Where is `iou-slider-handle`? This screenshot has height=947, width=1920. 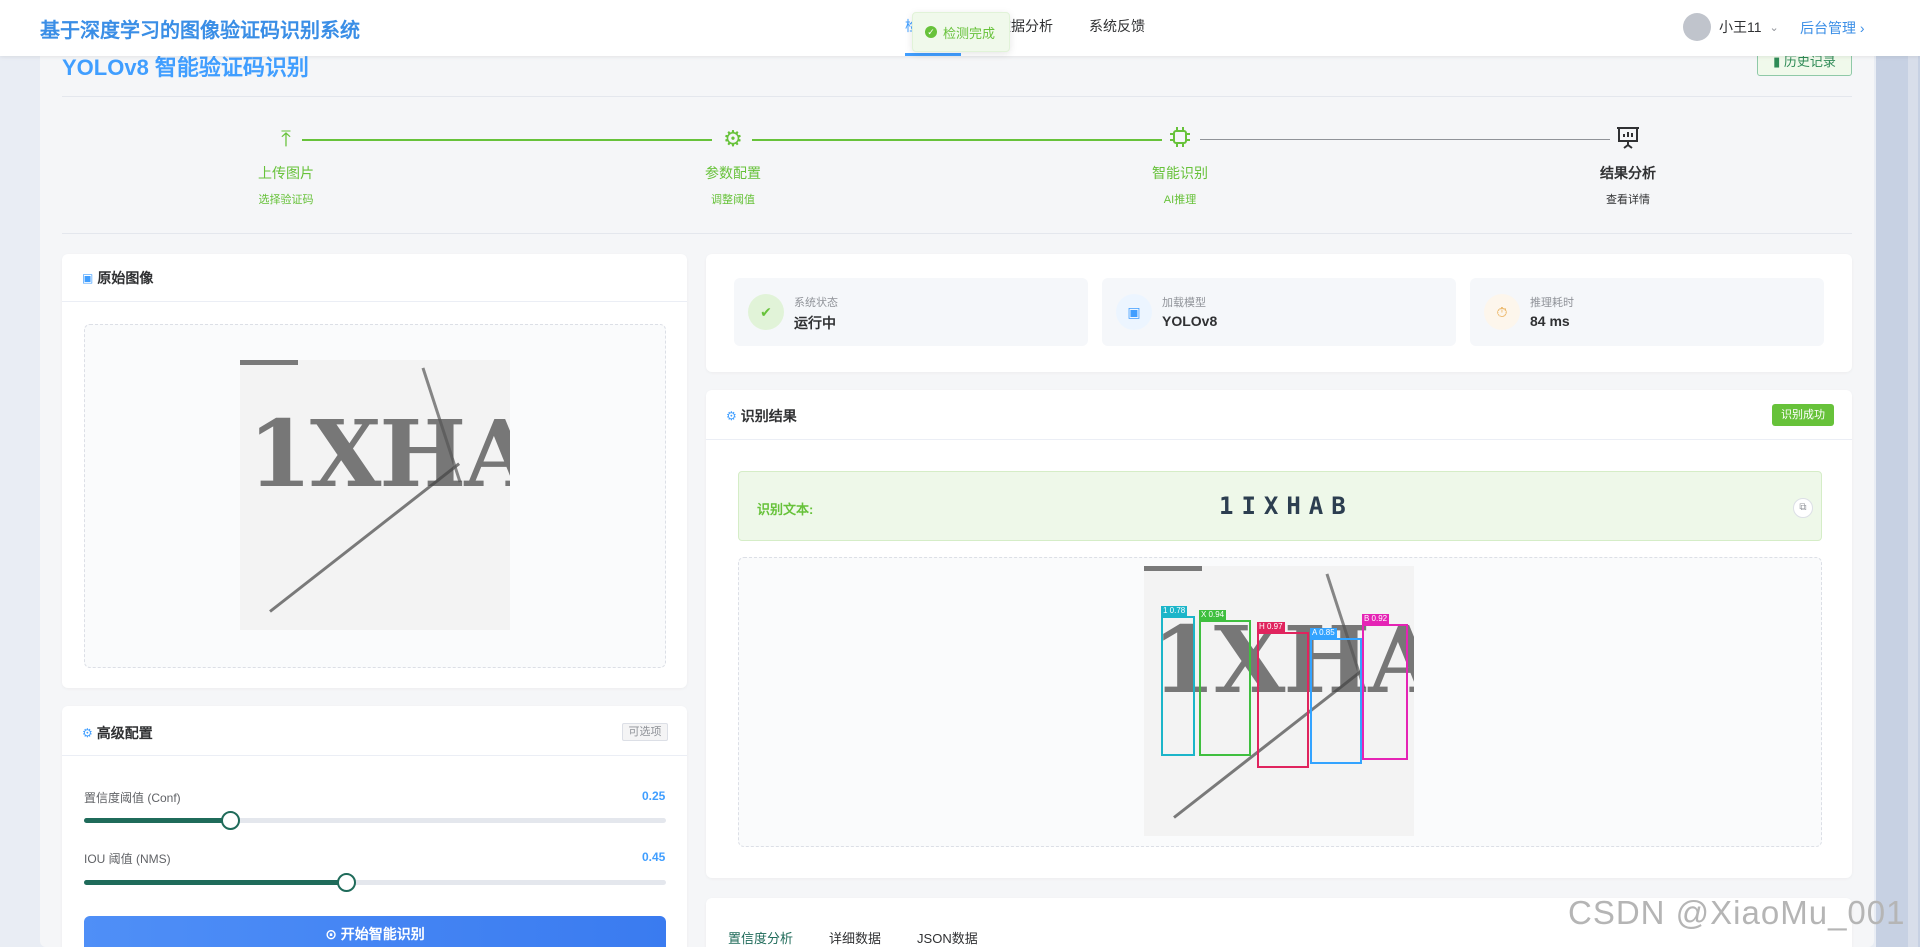 iou-slider-handle is located at coordinates (346, 882).